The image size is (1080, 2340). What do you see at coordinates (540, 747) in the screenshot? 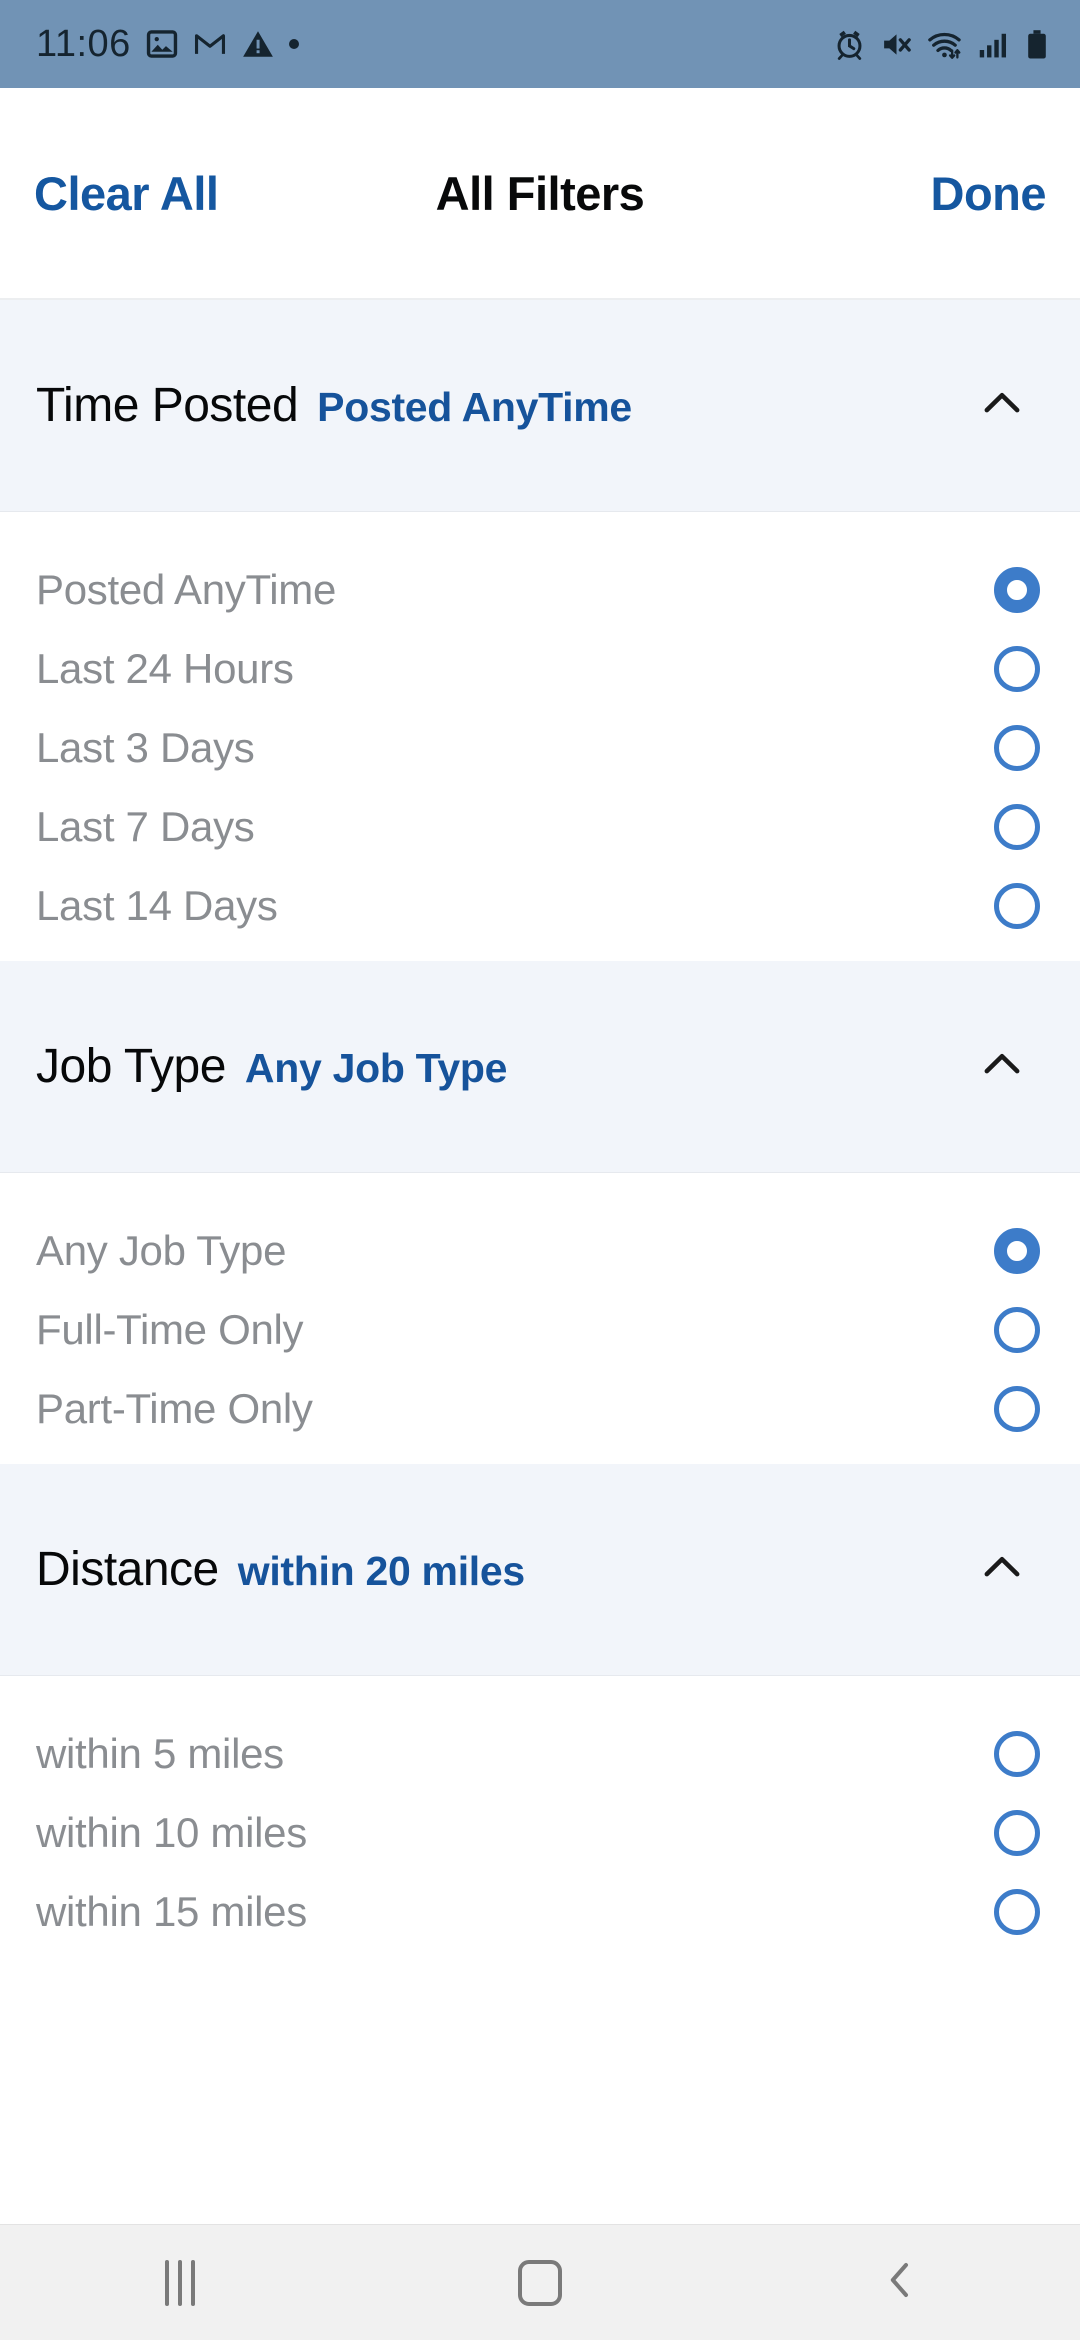
I see `filter-option-row: Last 3 Days` at bounding box center [540, 747].